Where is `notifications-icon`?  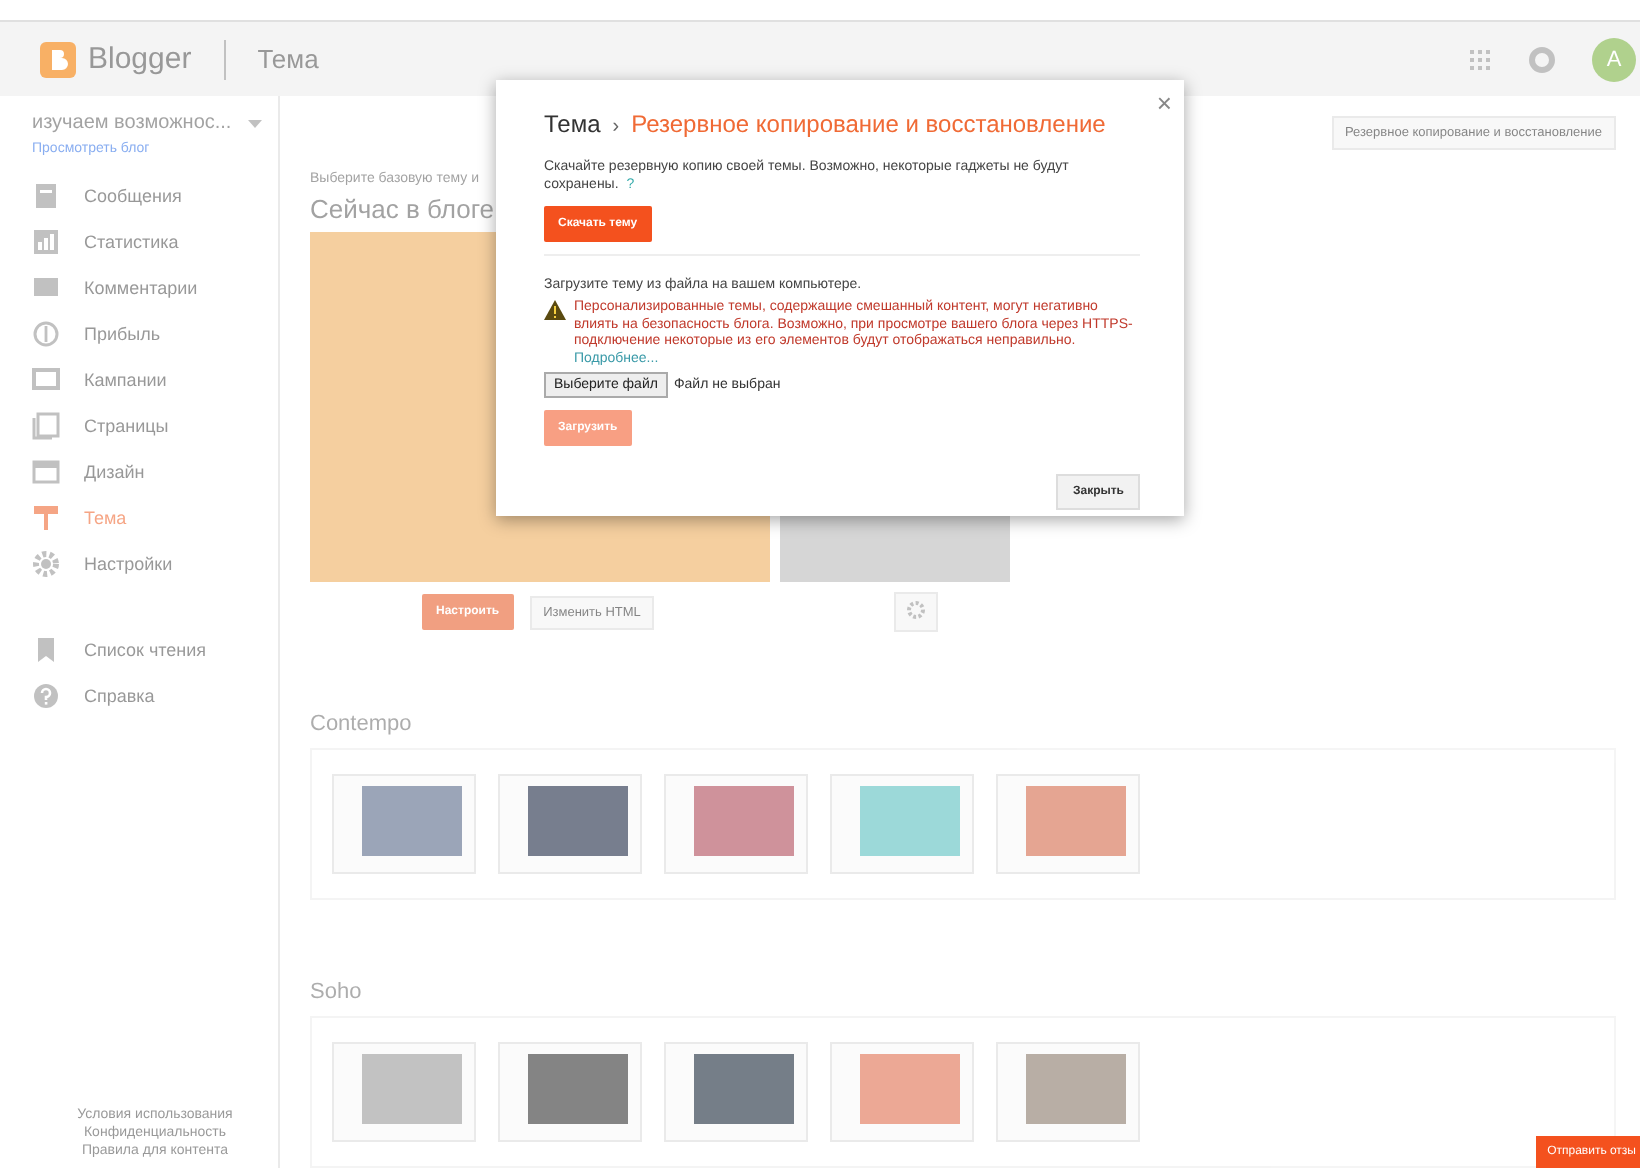
notifications-icon is located at coordinates (1542, 59).